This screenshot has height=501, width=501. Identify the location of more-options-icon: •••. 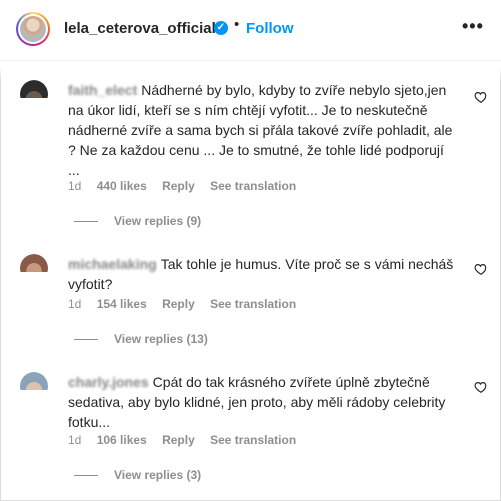
(473, 26).